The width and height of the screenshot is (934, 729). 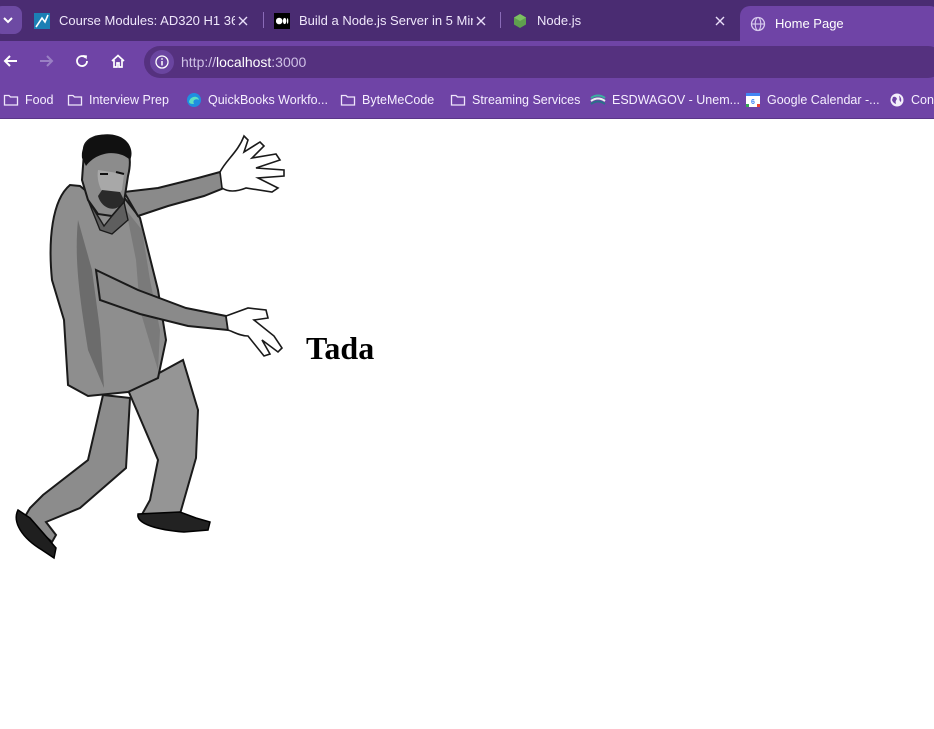 I want to click on forward-button, so click(x=46, y=61).